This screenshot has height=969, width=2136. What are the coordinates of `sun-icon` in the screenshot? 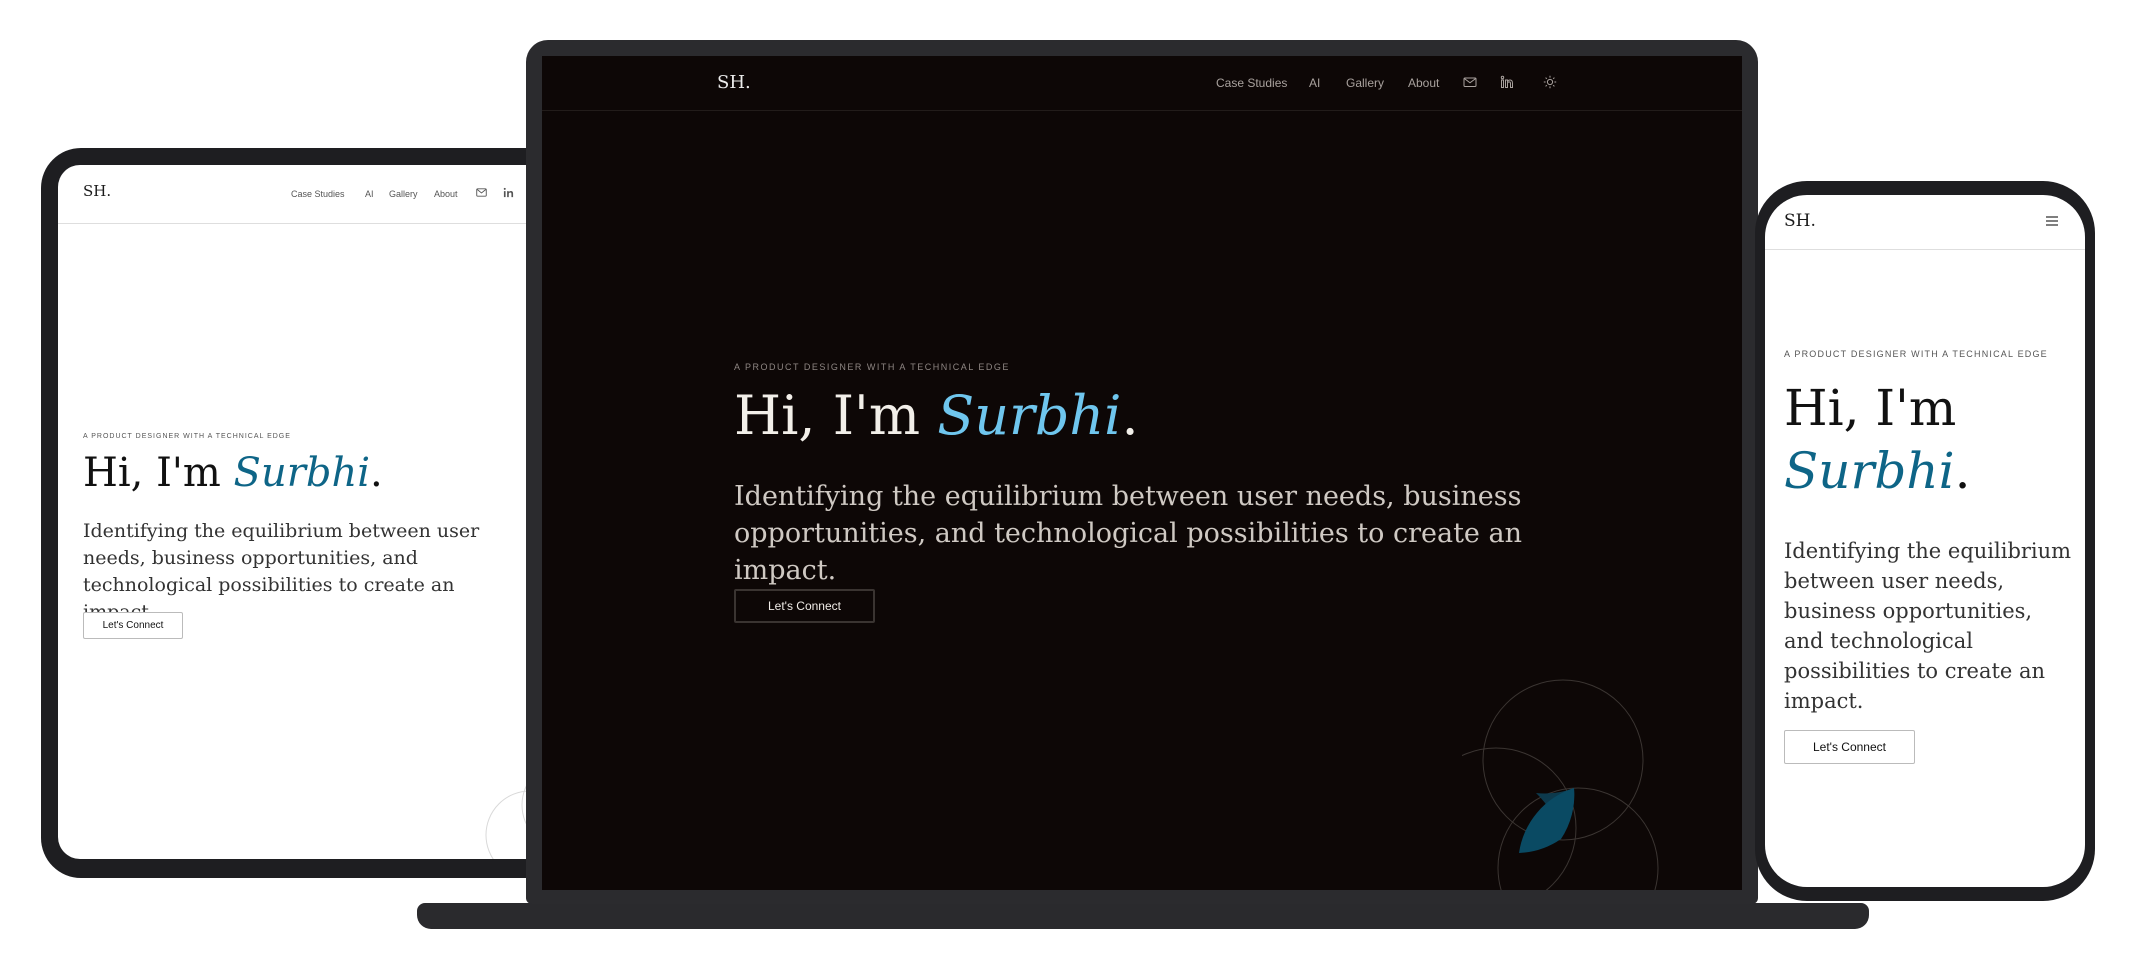 It's located at (1550, 82).